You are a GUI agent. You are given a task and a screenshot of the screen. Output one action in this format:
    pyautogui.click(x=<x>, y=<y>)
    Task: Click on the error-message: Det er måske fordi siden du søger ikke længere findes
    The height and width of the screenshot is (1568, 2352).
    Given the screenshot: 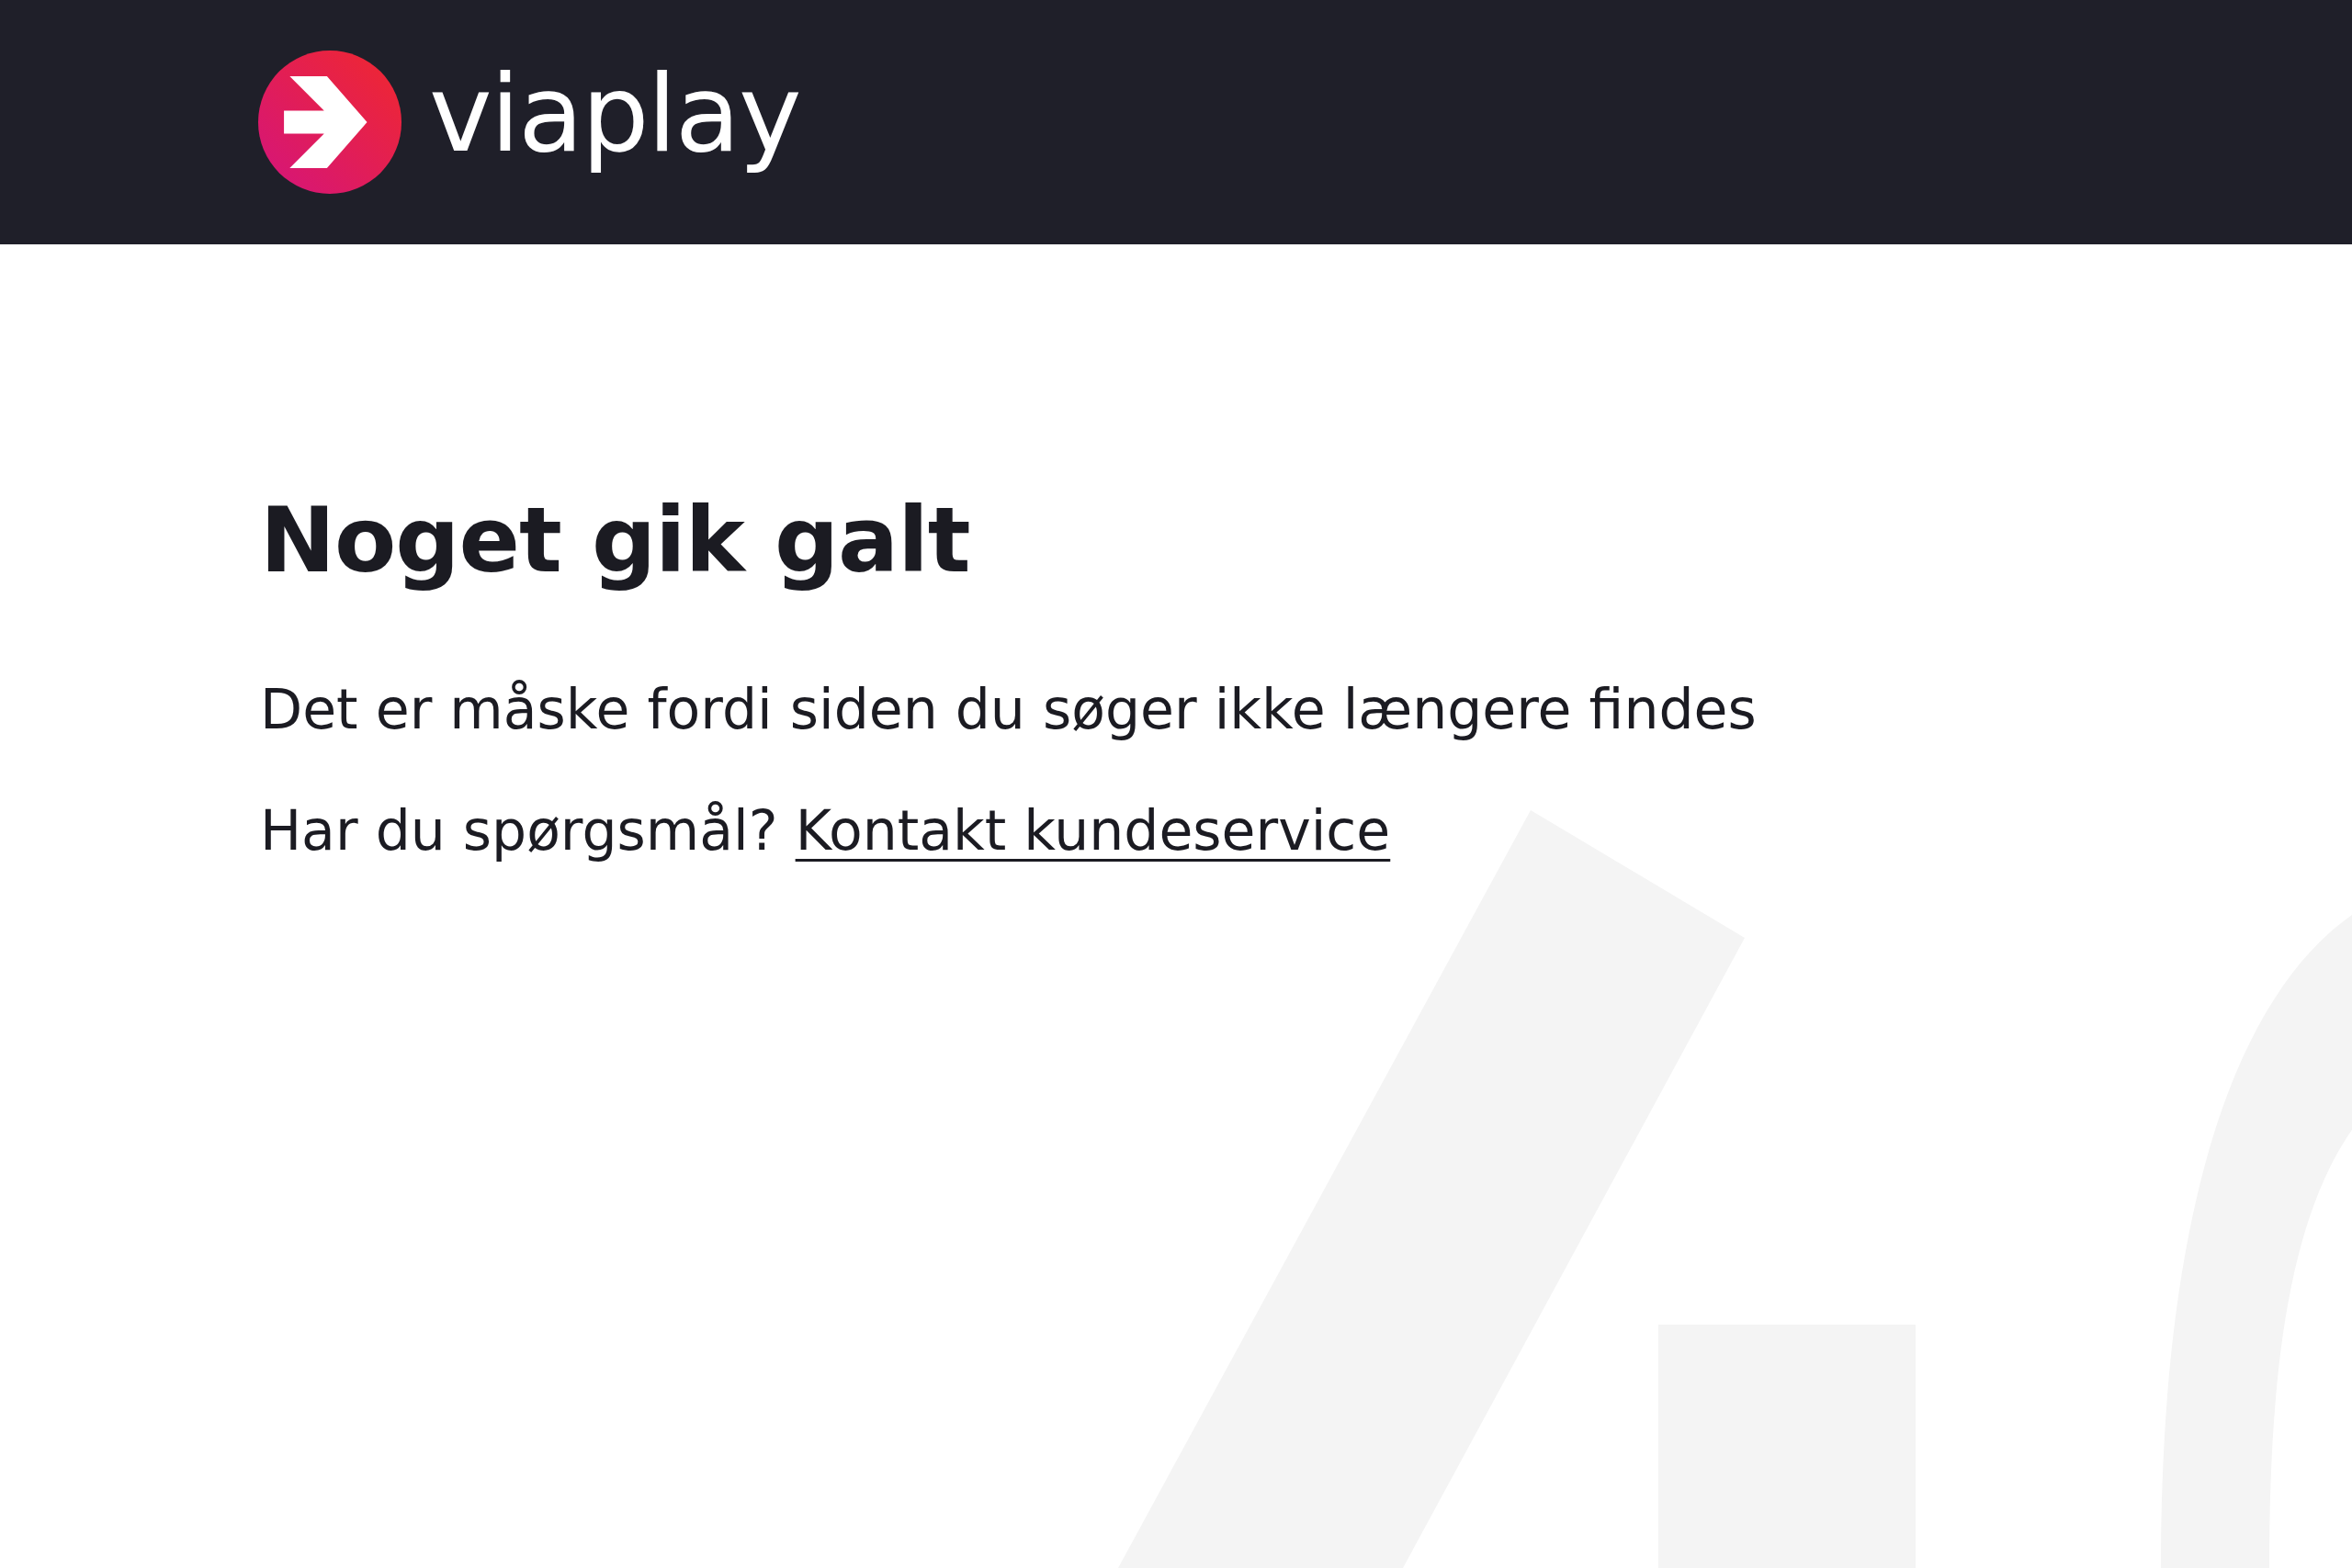 What is the action you would take?
    pyautogui.click(x=1009, y=709)
    